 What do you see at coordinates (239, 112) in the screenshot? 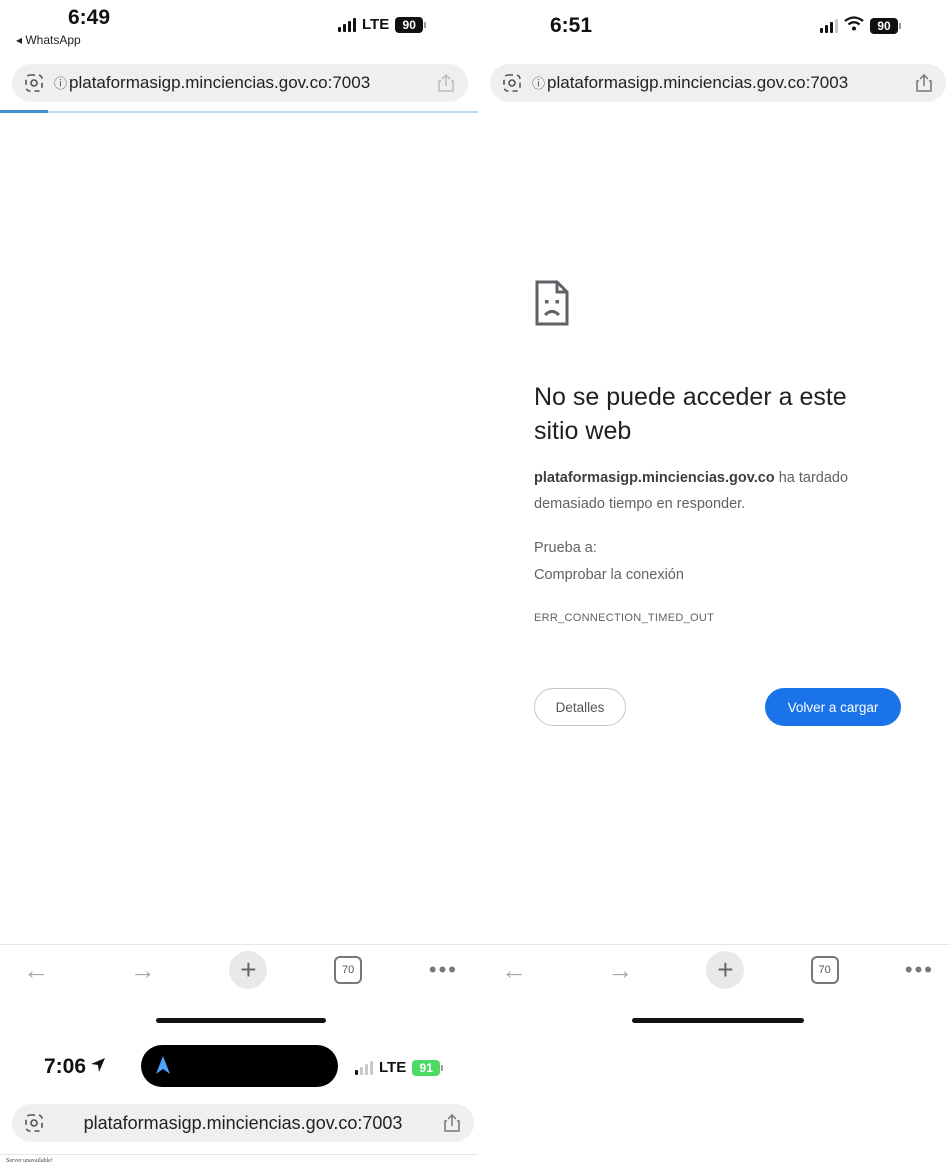
I see `loading-progress-track` at bounding box center [239, 112].